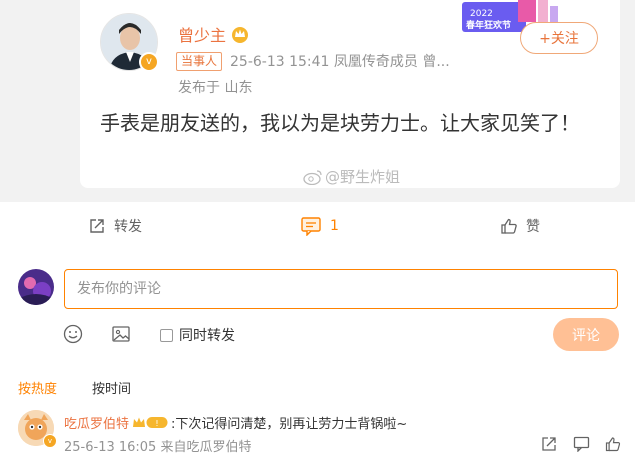 The width and height of the screenshot is (635, 470). I want to click on also-repost-checkbox, so click(166, 335).